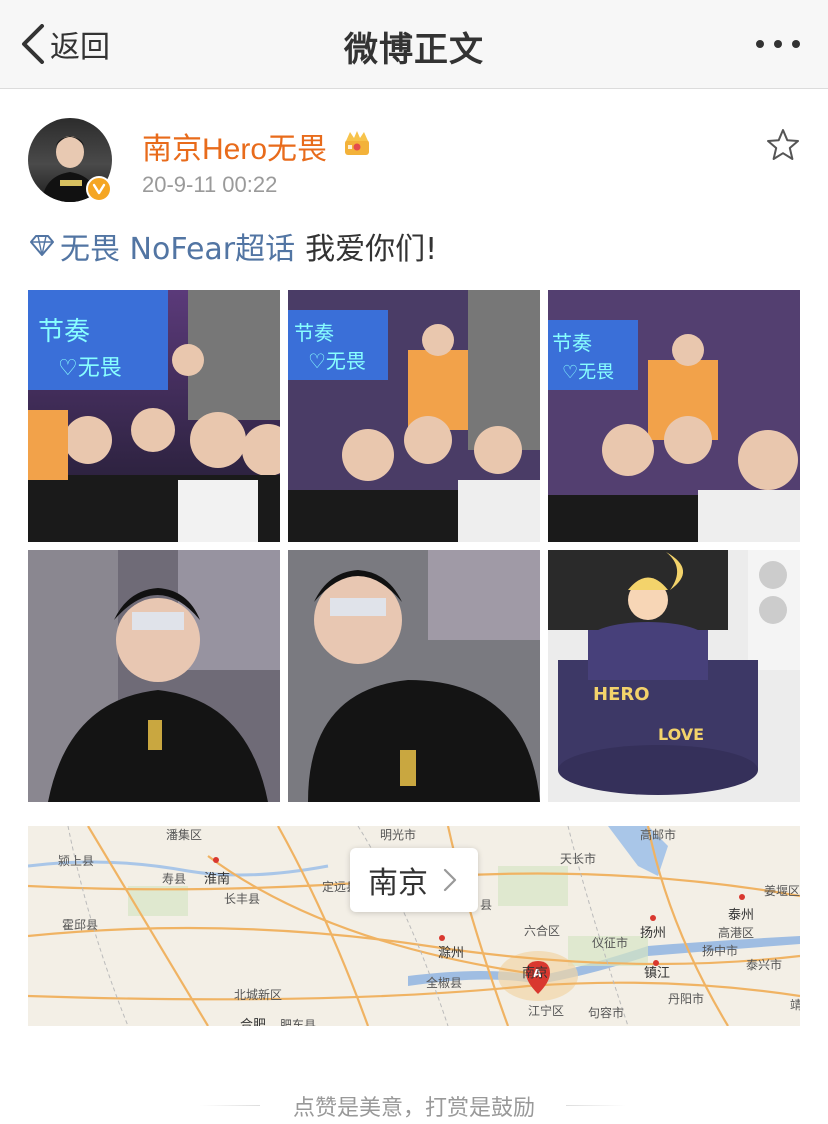  Describe the element at coordinates (451, 953) in the screenshot. I see `map-label: 滁州` at that location.